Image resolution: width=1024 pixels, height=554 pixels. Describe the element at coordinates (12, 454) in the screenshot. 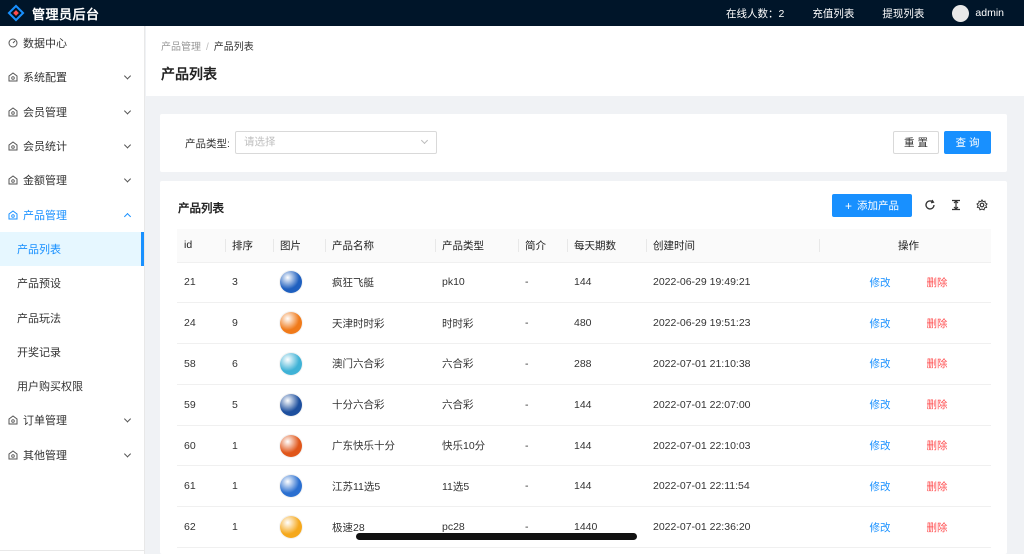

I see `other-icon` at that location.